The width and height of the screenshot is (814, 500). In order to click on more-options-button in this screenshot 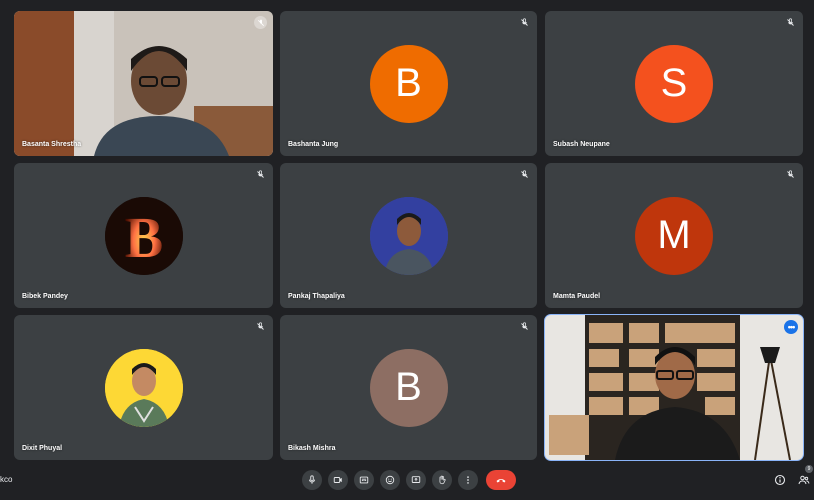, I will do `click(468, 480)`.